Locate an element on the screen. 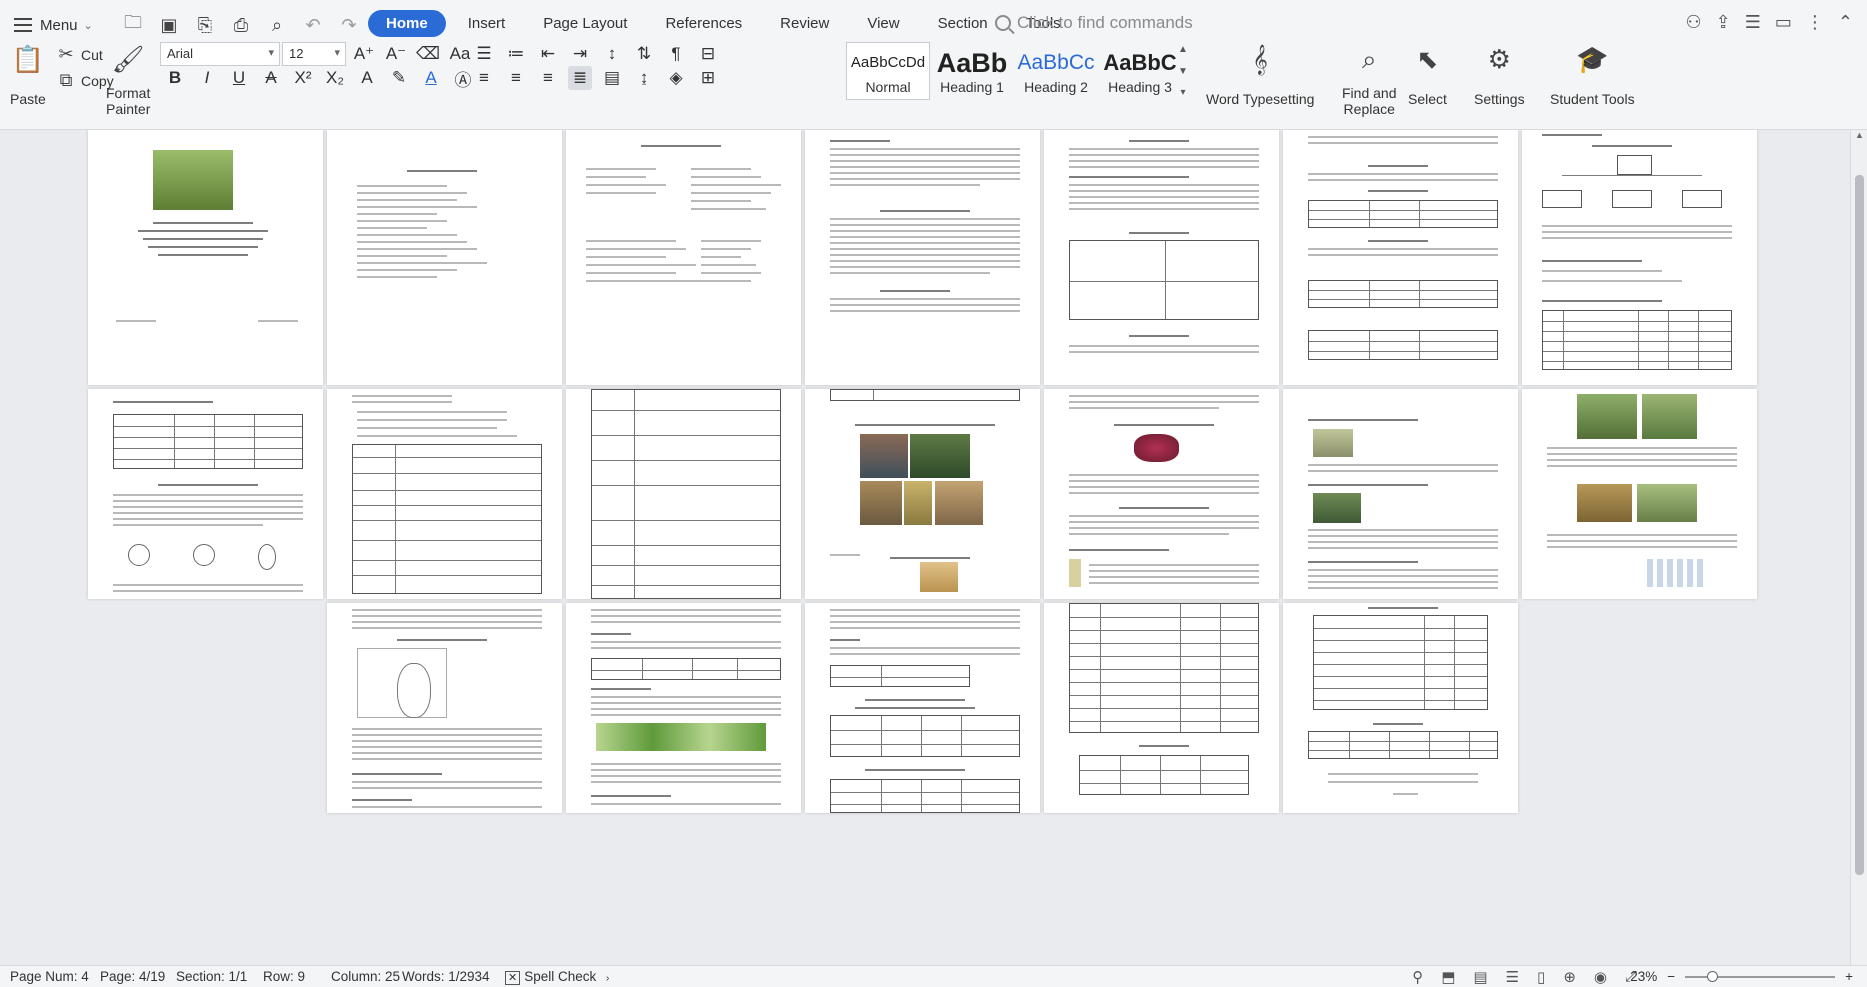 Image resolution: width=1867 pixels, height=987 pixels. select-button: ⬉ Select is located at coordinates (1427, 74).